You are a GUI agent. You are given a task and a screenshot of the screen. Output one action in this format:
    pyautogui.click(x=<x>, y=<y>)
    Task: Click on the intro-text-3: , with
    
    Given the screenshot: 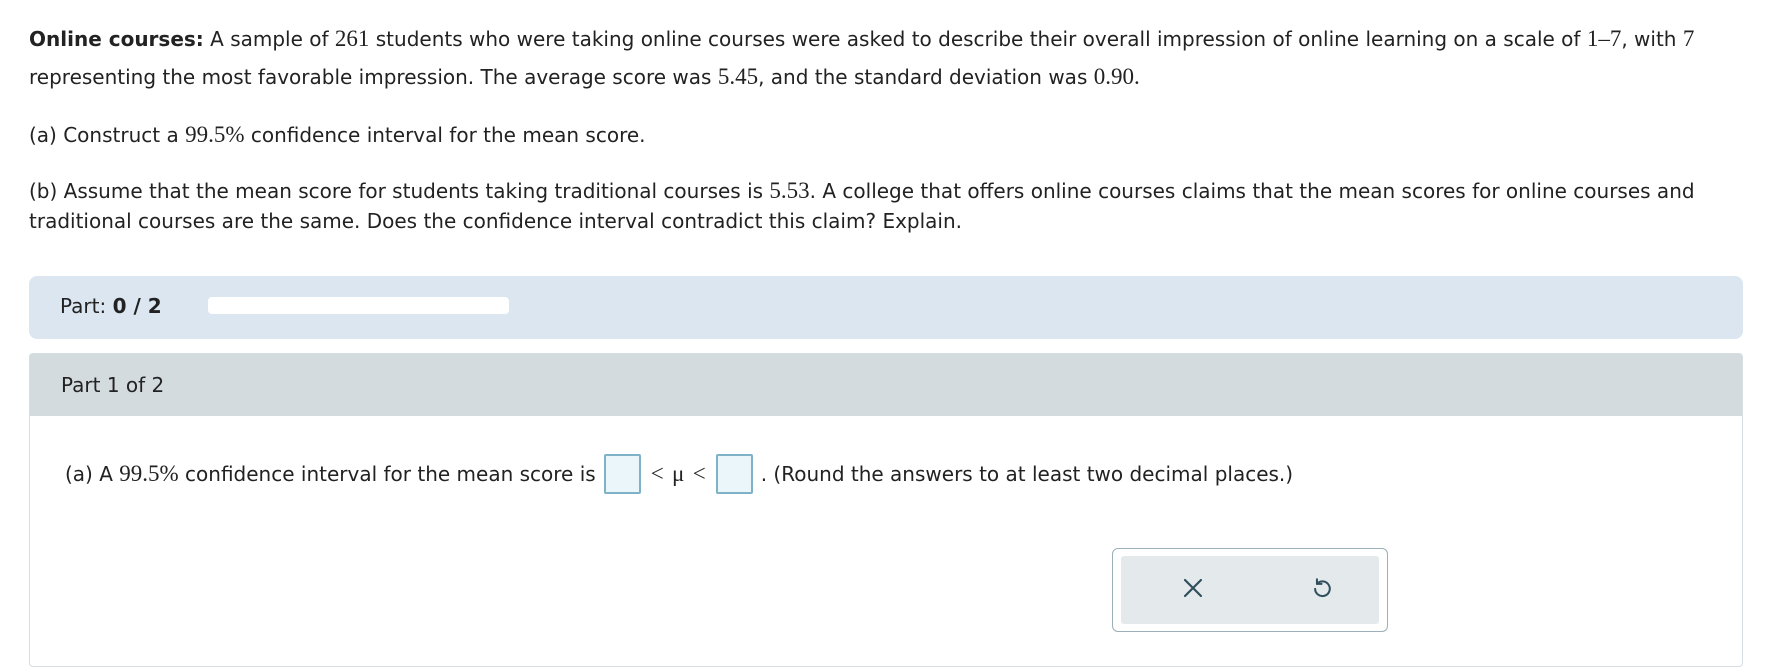 What is the action you would take?
    pyautogui.click(x=1649, y=39)
    